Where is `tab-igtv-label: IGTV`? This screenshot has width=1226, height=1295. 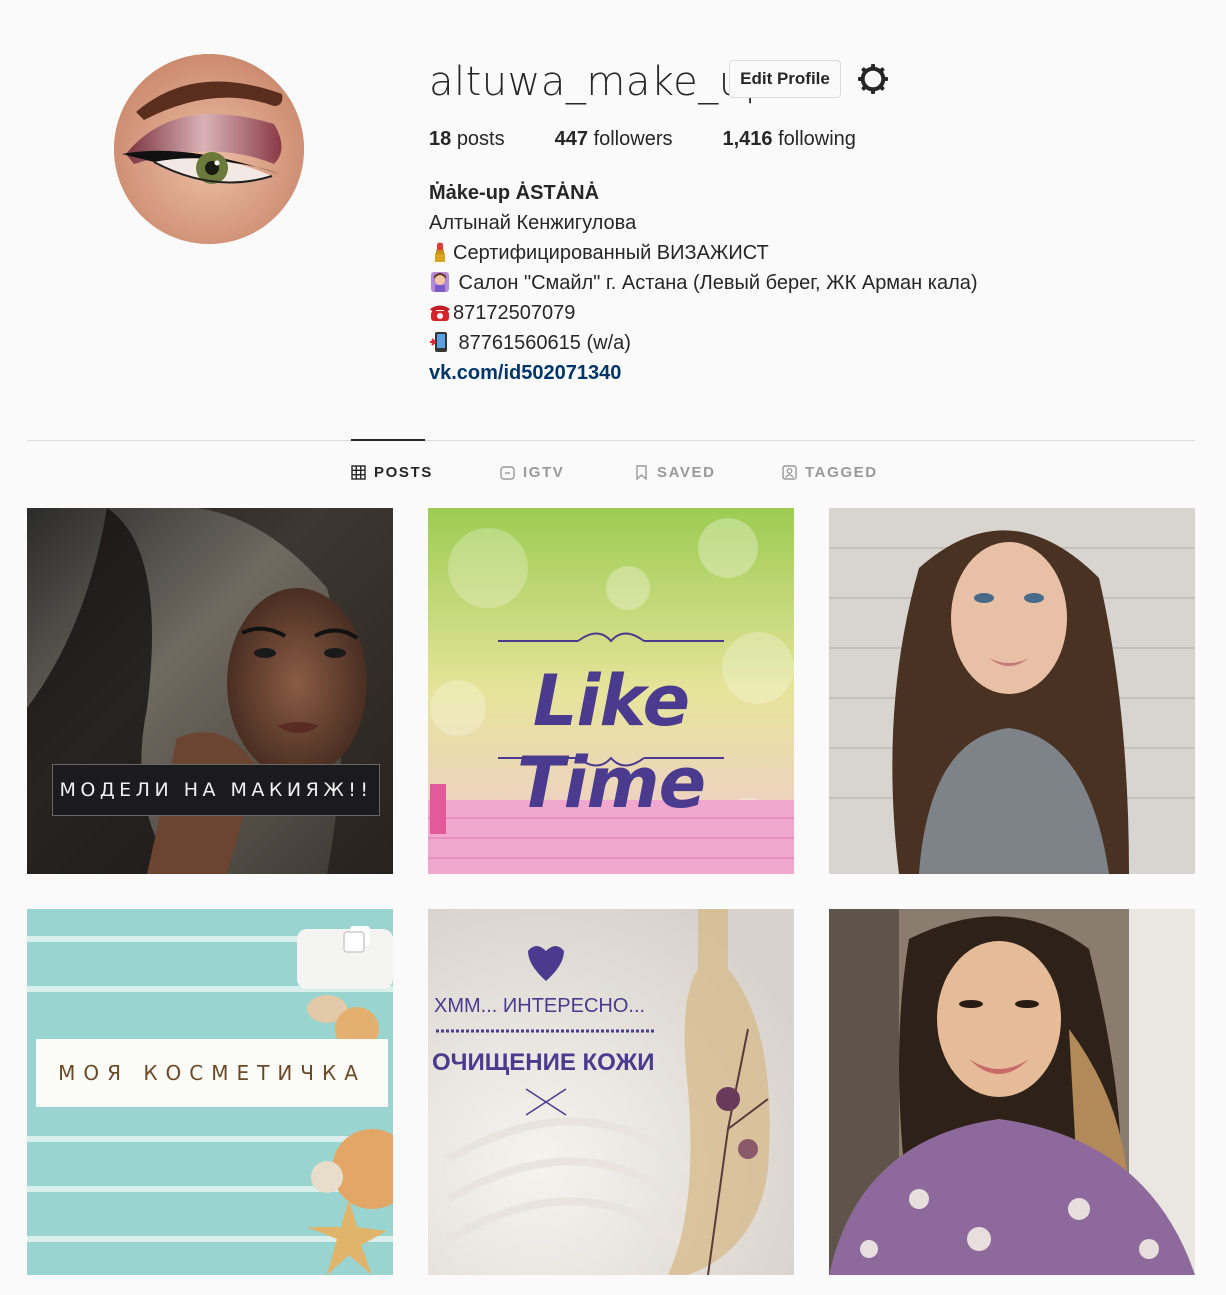
tab-igtv-label: IGTV is located at coordinates (544, 472).